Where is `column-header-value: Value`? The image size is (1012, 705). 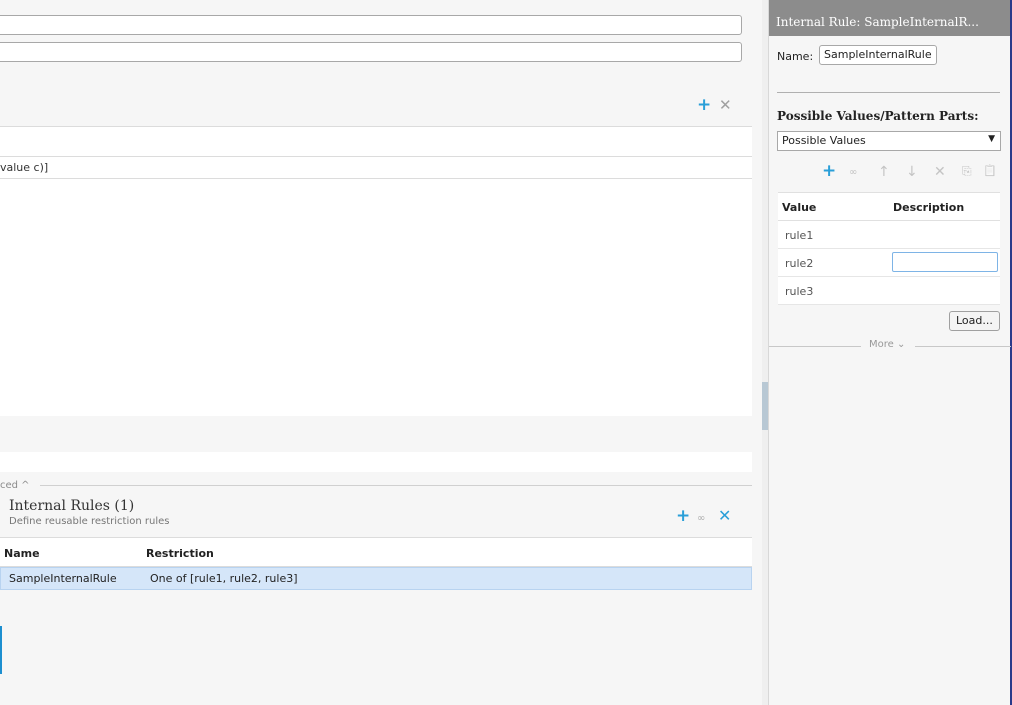 column-header-value: Value is located at coordinates (799, 207).